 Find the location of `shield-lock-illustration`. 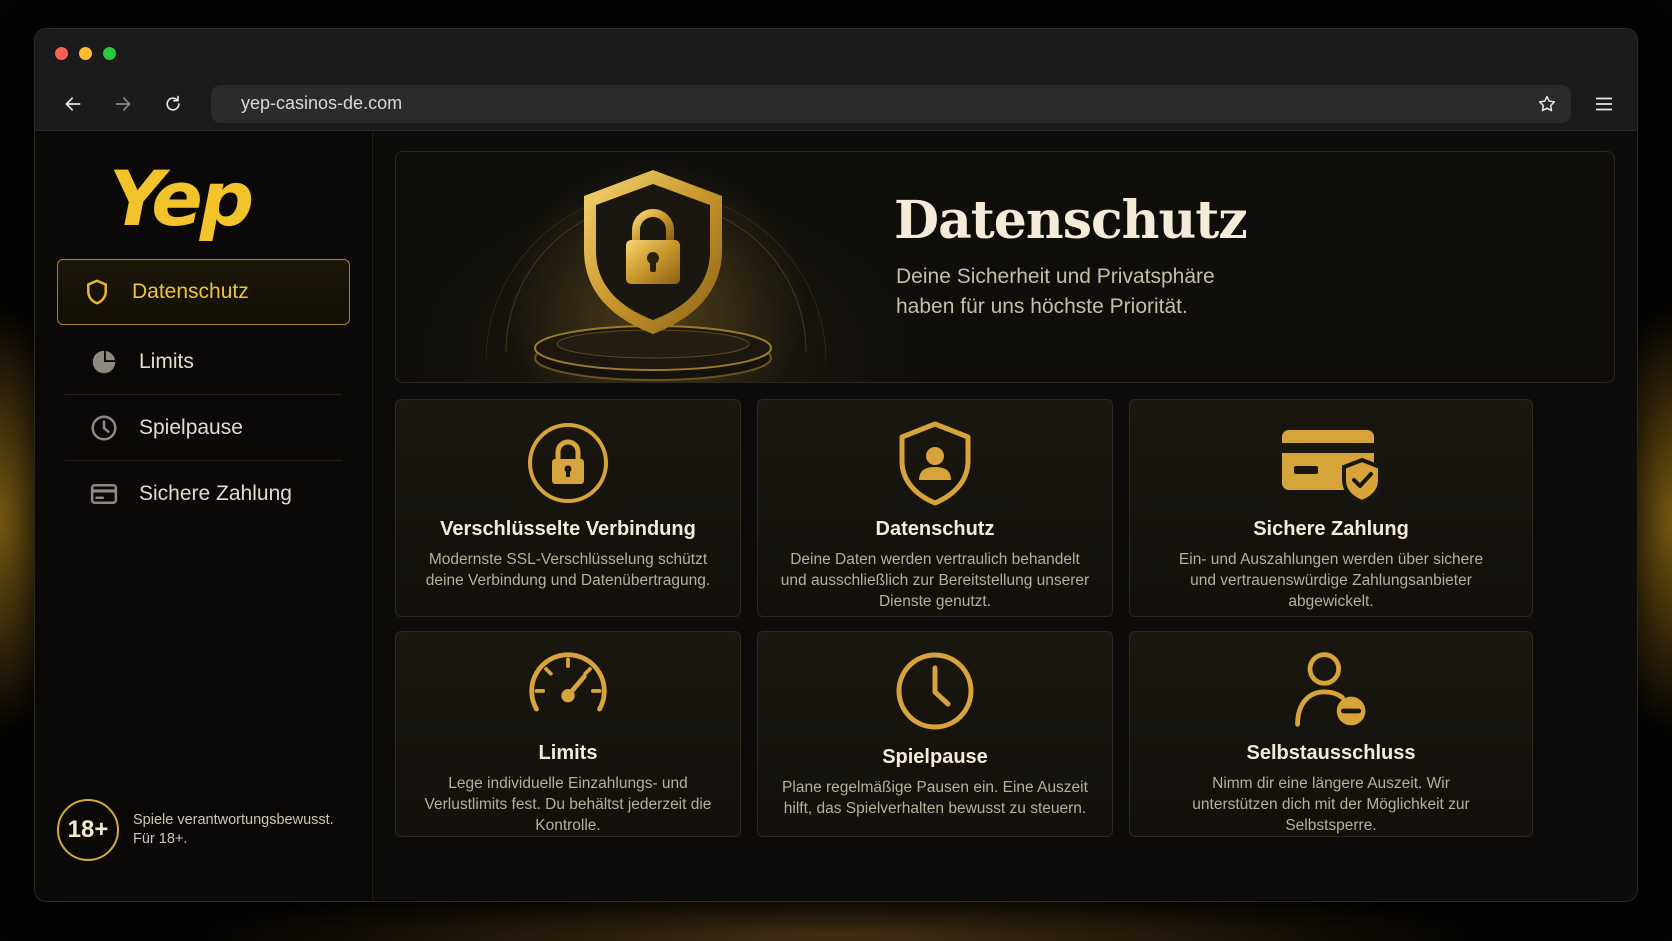

shield-lock-illustration is located at coordinates (656, 267).